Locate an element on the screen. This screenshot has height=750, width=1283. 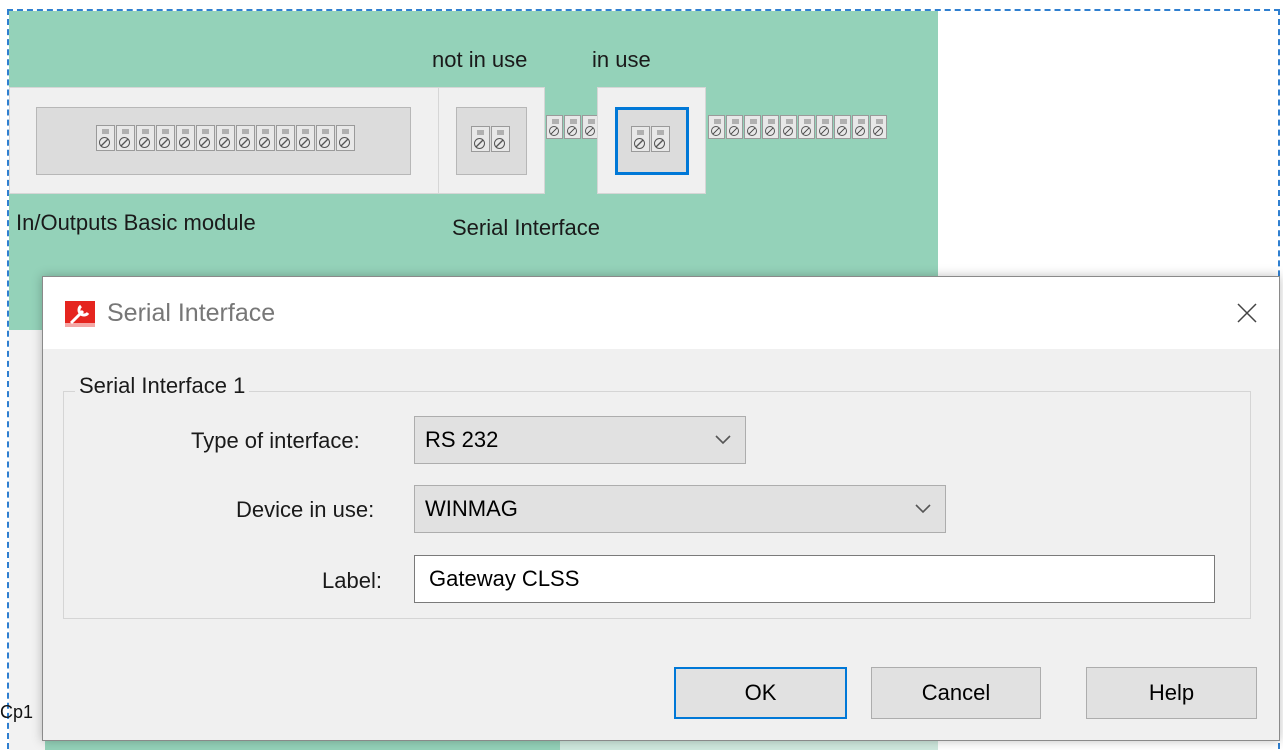
help-button: Help is located at coordinates (1171, 693).